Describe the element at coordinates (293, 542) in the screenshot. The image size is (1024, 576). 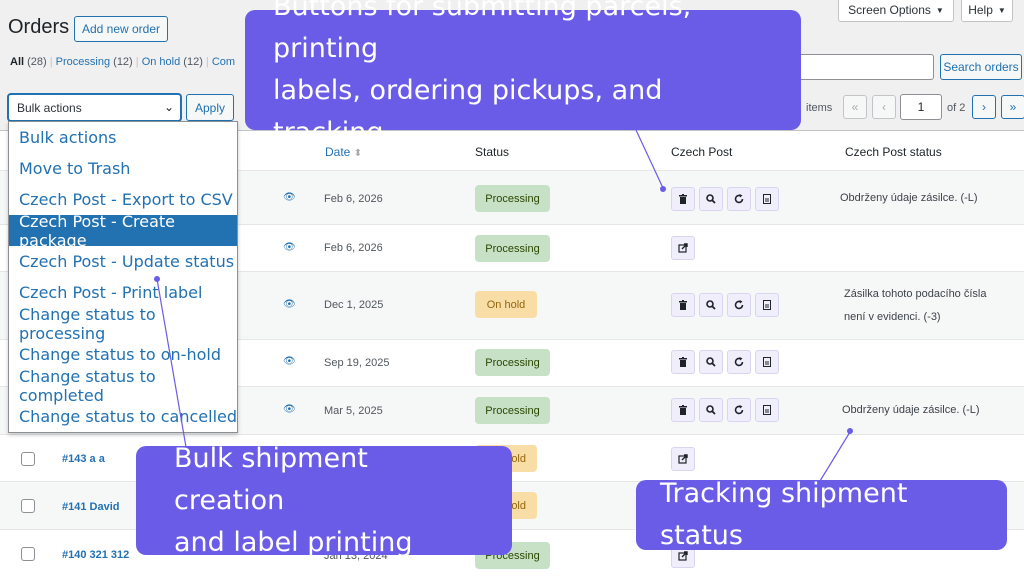
I see `callout-bulk-line2: and label printing` at that location.